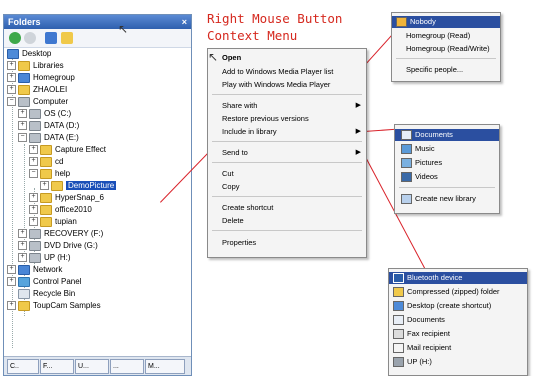 The image size is (536, 376). I want to click on views-icon, so click(51, 38).